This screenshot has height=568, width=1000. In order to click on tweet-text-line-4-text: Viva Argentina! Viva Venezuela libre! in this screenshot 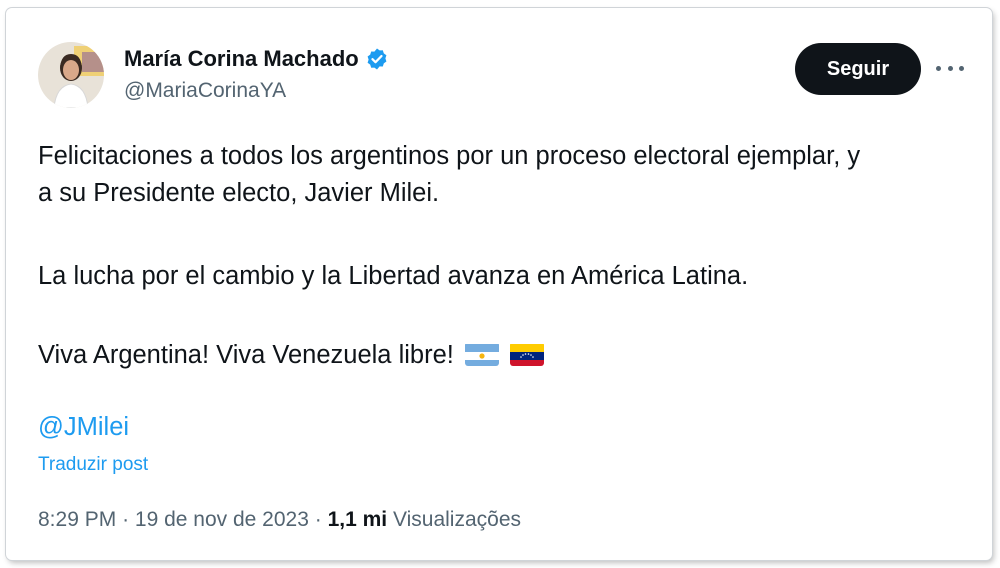, I will do `click(246, 355)`.